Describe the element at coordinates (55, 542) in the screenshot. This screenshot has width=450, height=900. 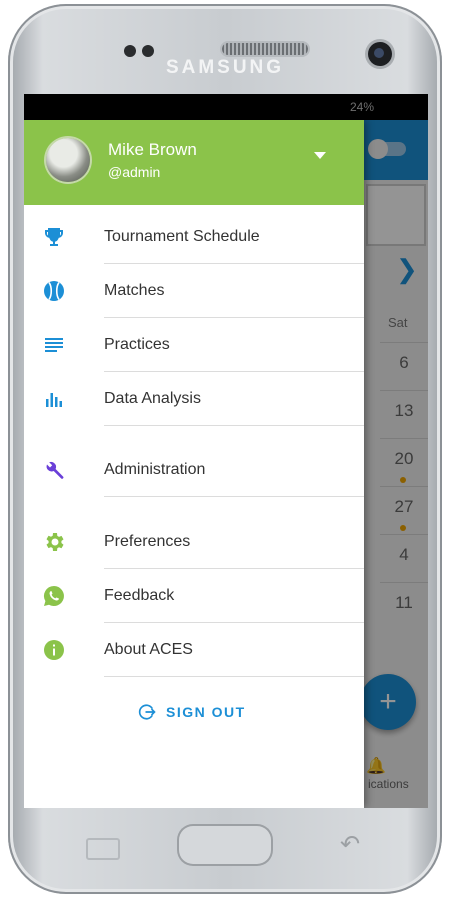
I see `gear-icon` at that location.